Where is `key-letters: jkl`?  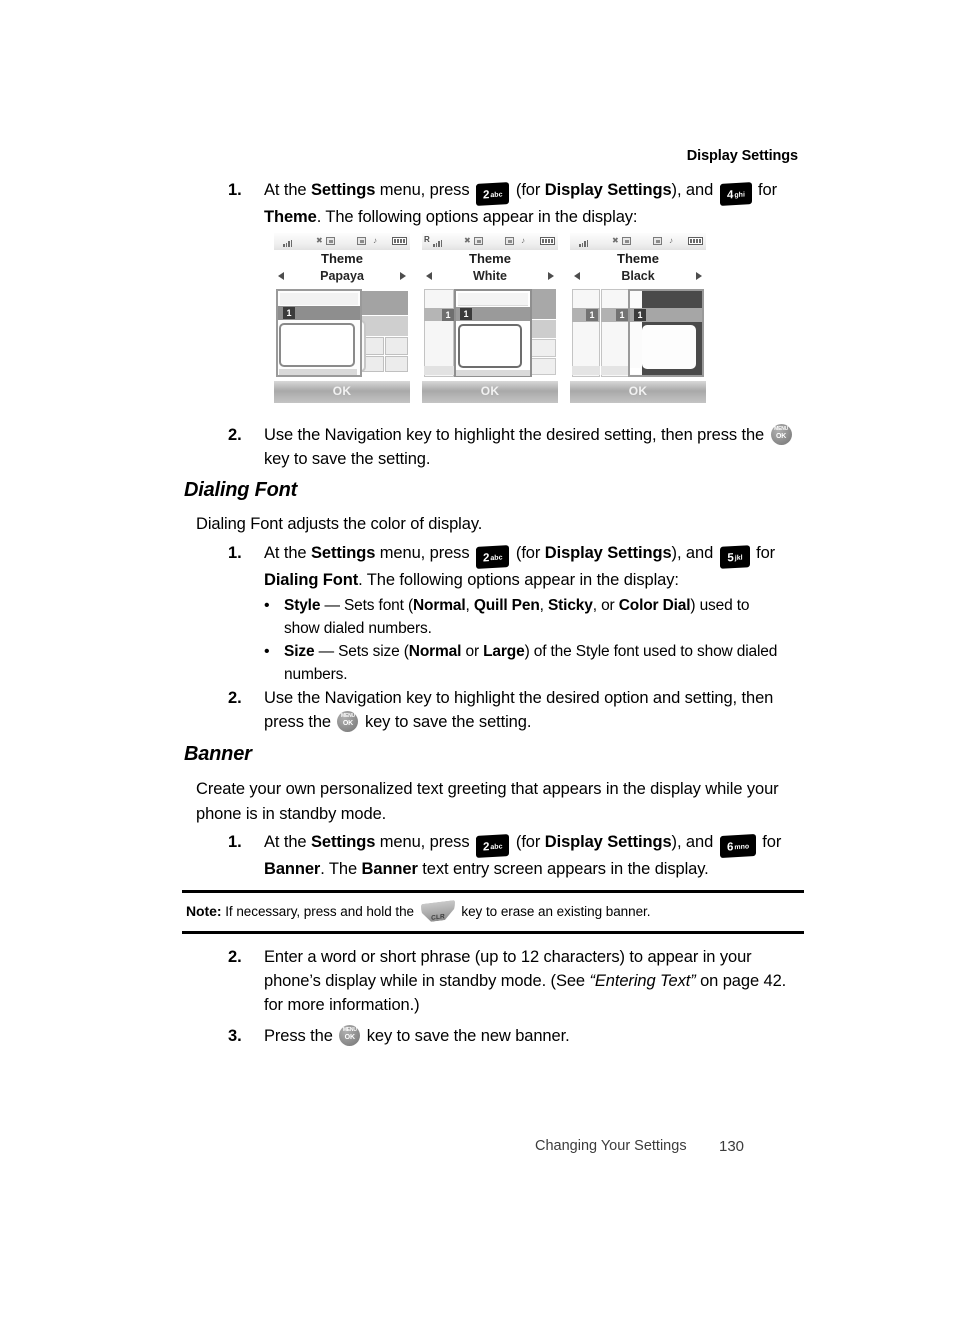 key-letters: jkl is located at coordinates (738, 558).